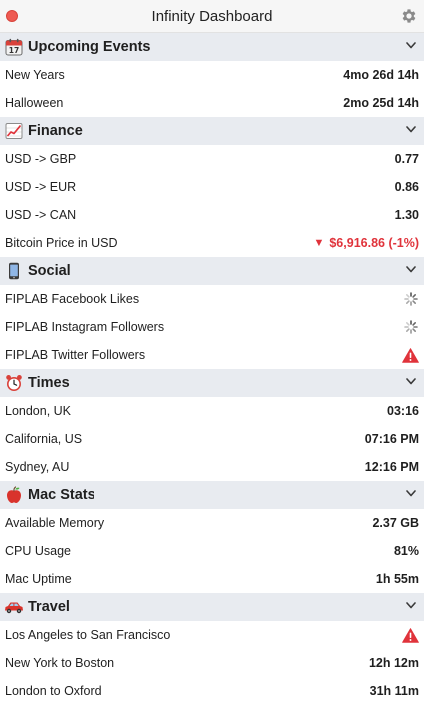  Describe the element at coordinates (212, 551) in the screenshot. I see `list-item: CPU Usage 81%` at that location.